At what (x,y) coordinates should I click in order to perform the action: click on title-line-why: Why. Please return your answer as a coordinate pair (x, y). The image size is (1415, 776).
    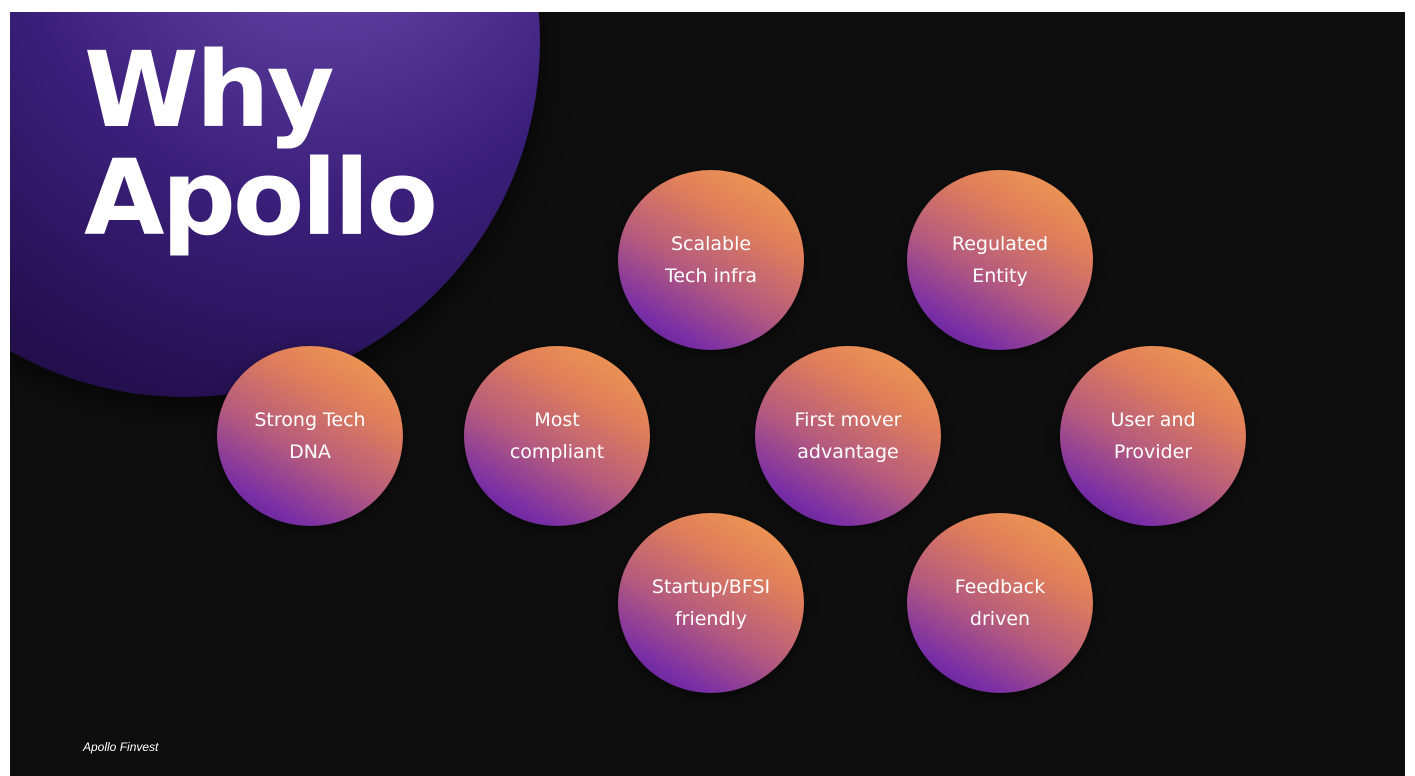
    Looking at the image, I should click on (209, 90).